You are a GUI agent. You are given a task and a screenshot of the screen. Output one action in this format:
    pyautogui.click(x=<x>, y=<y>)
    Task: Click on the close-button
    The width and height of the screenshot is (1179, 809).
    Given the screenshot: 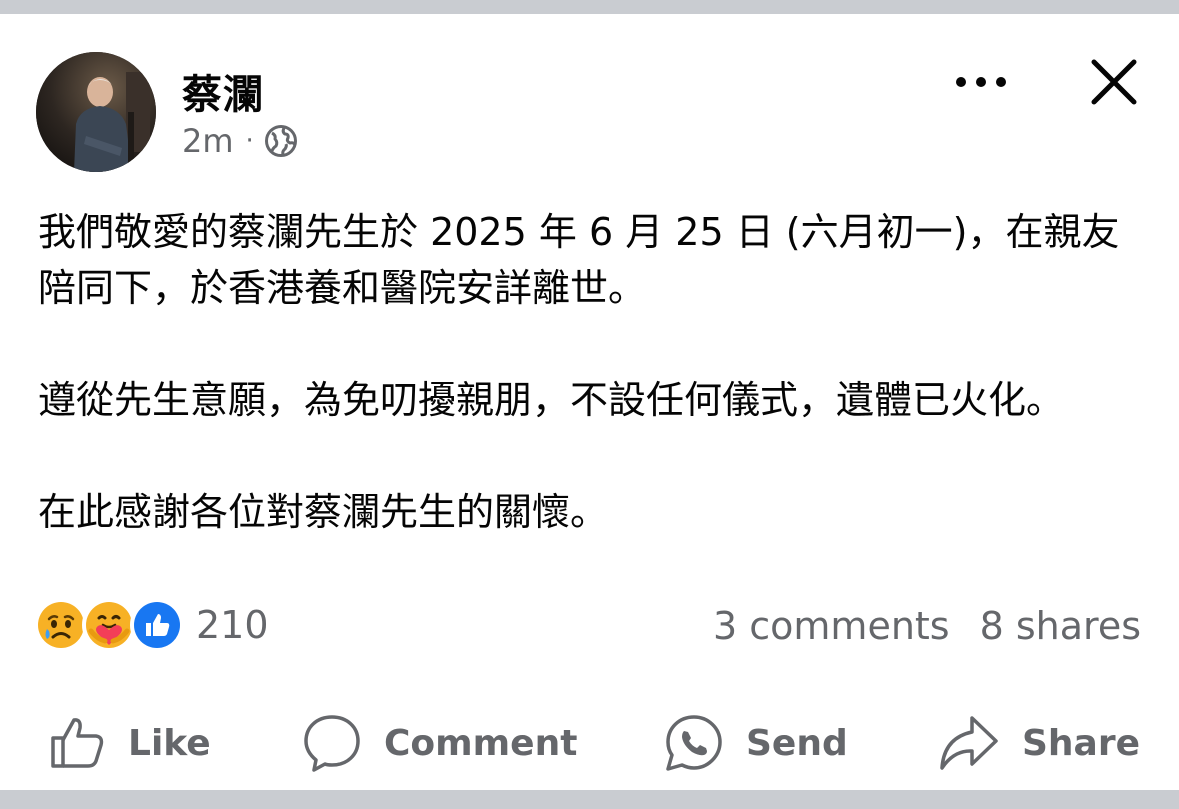 What is the action you would take?
    pyautogui.click(x=1114, y=82)
    